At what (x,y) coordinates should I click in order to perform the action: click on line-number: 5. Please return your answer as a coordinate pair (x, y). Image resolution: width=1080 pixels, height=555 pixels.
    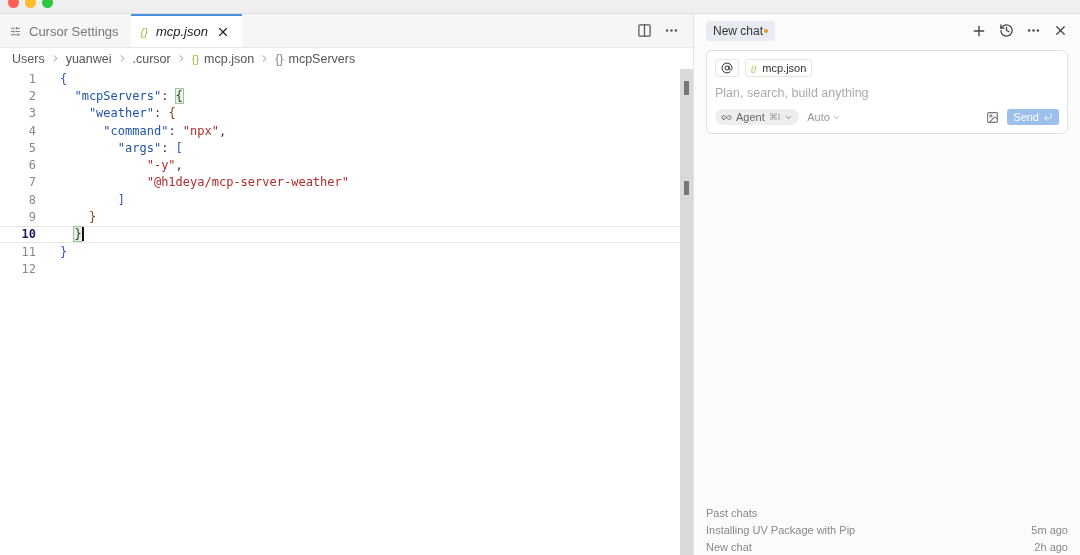
    Looking at the image, I should click on (31, 147).